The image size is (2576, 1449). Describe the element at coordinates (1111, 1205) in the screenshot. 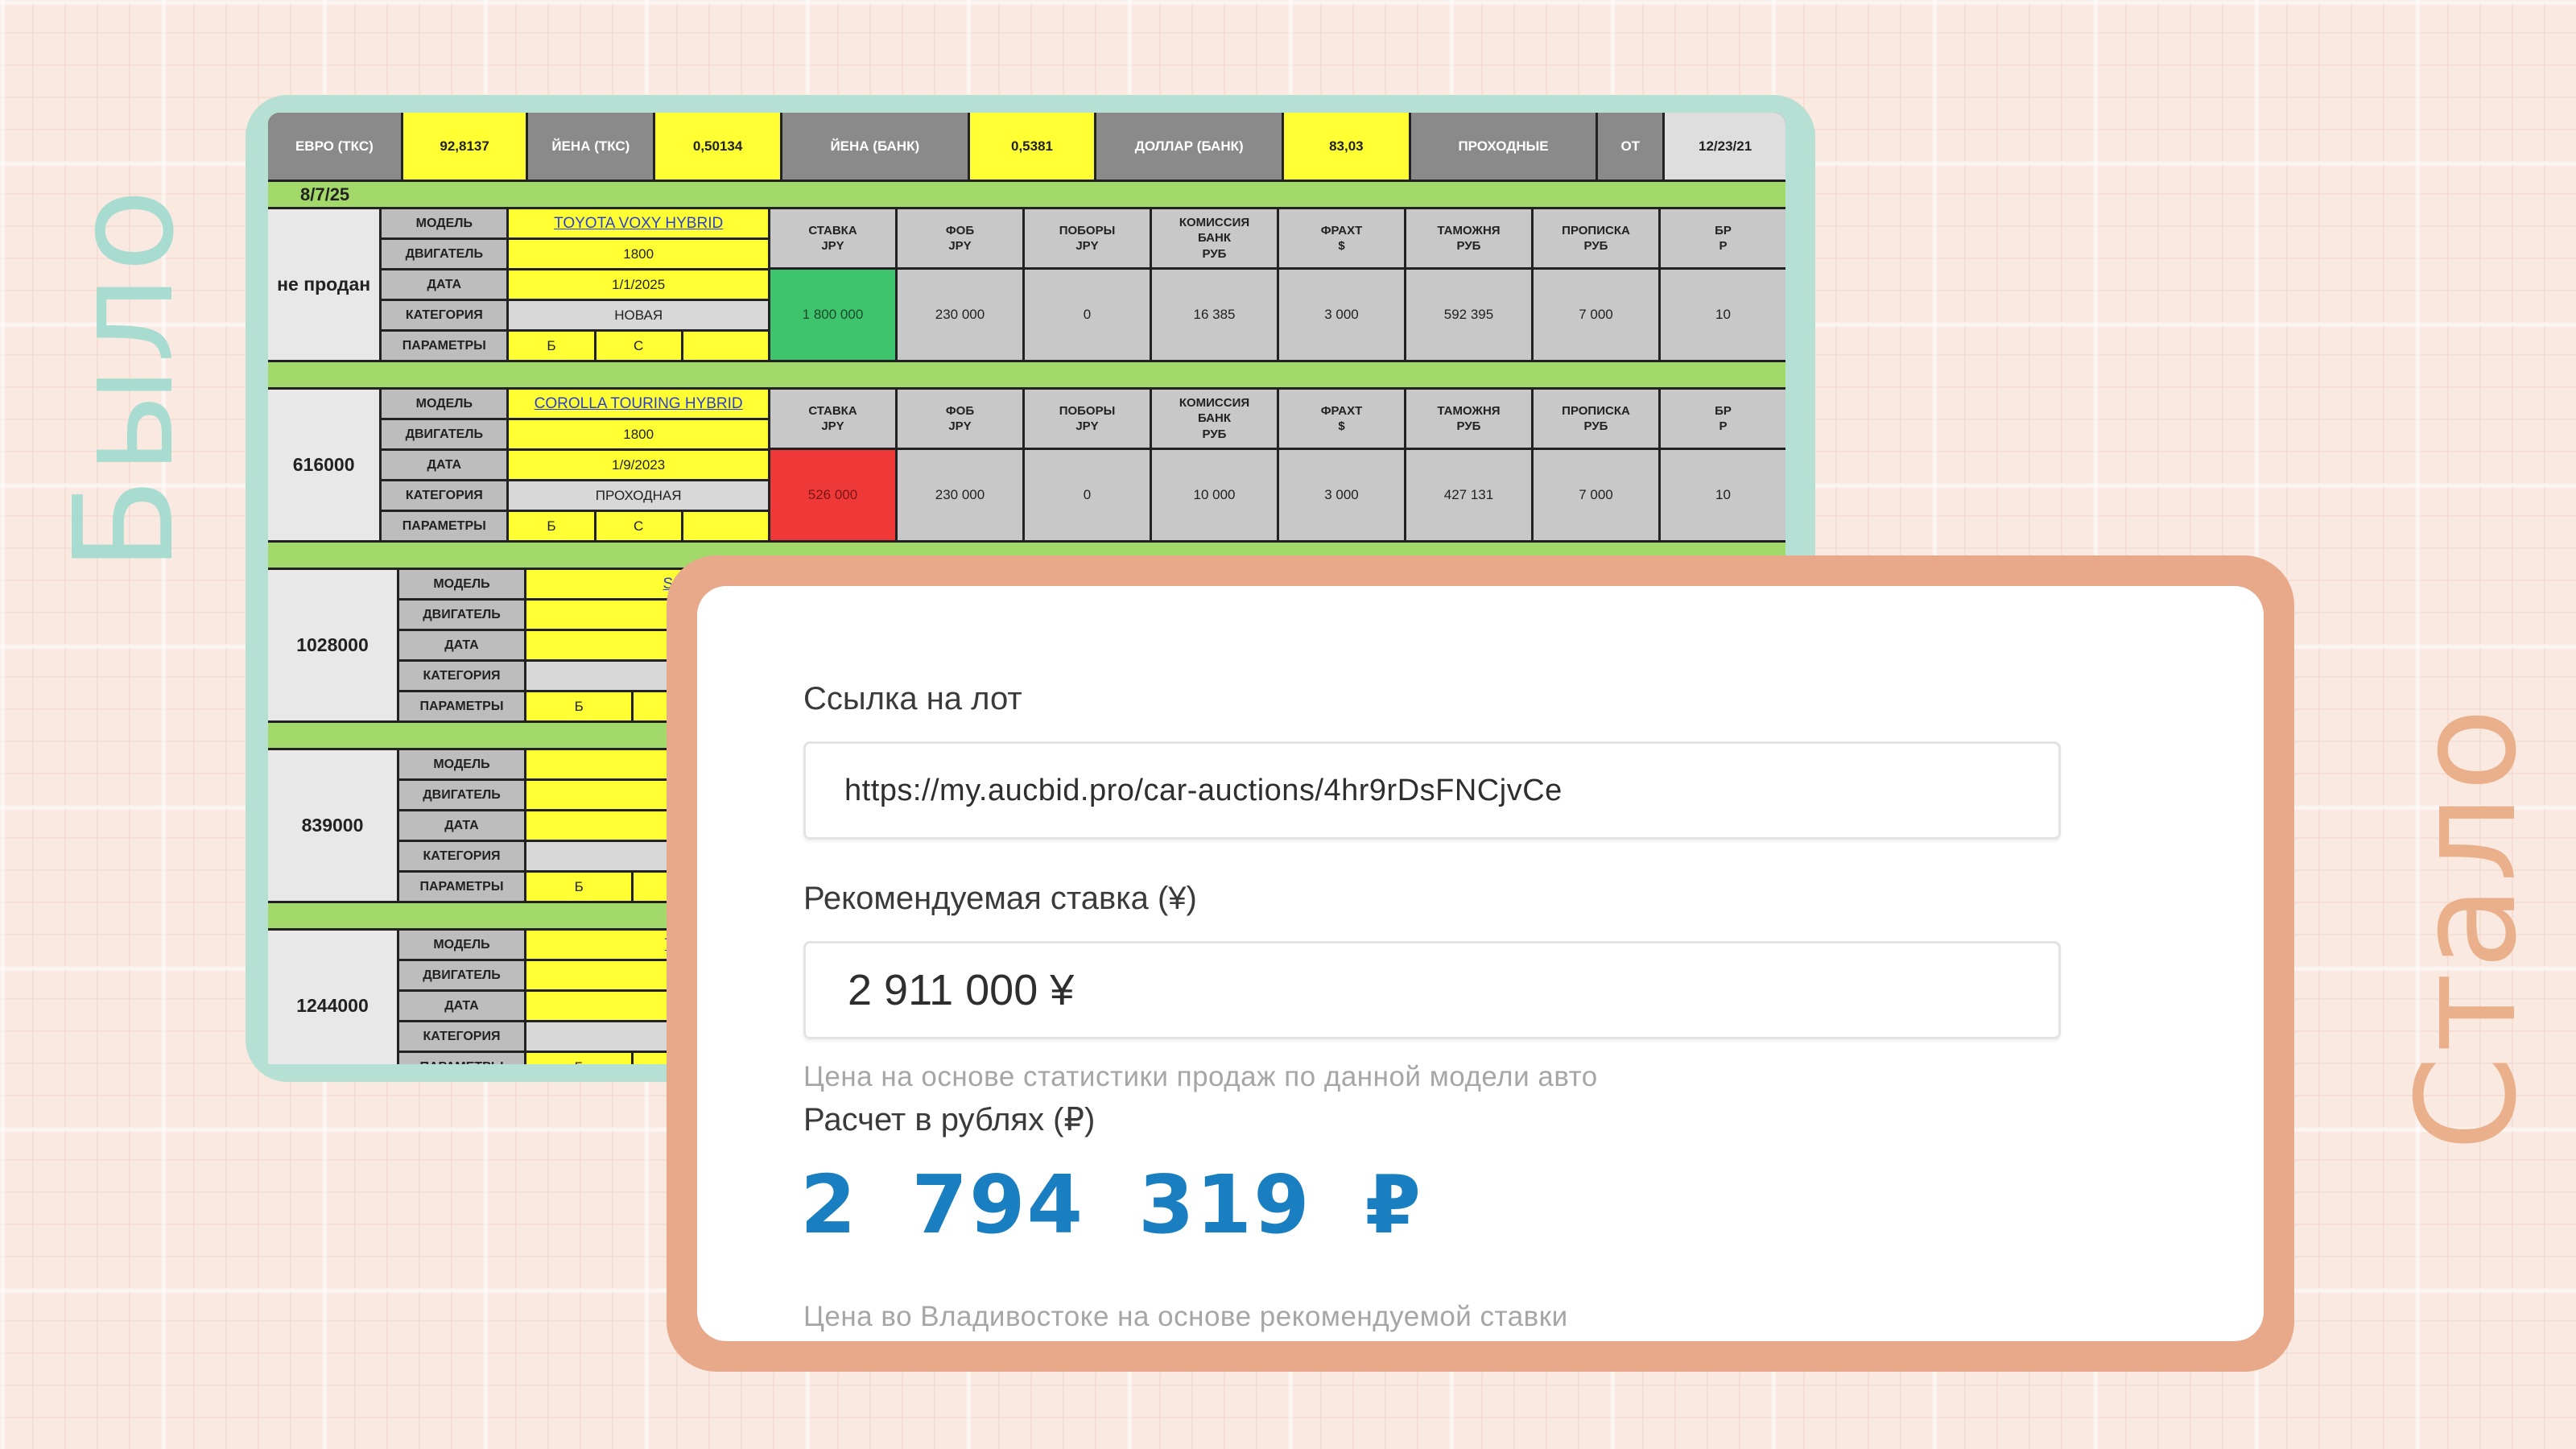

I see `rub-total: 2 794 319 ₽` at that location.